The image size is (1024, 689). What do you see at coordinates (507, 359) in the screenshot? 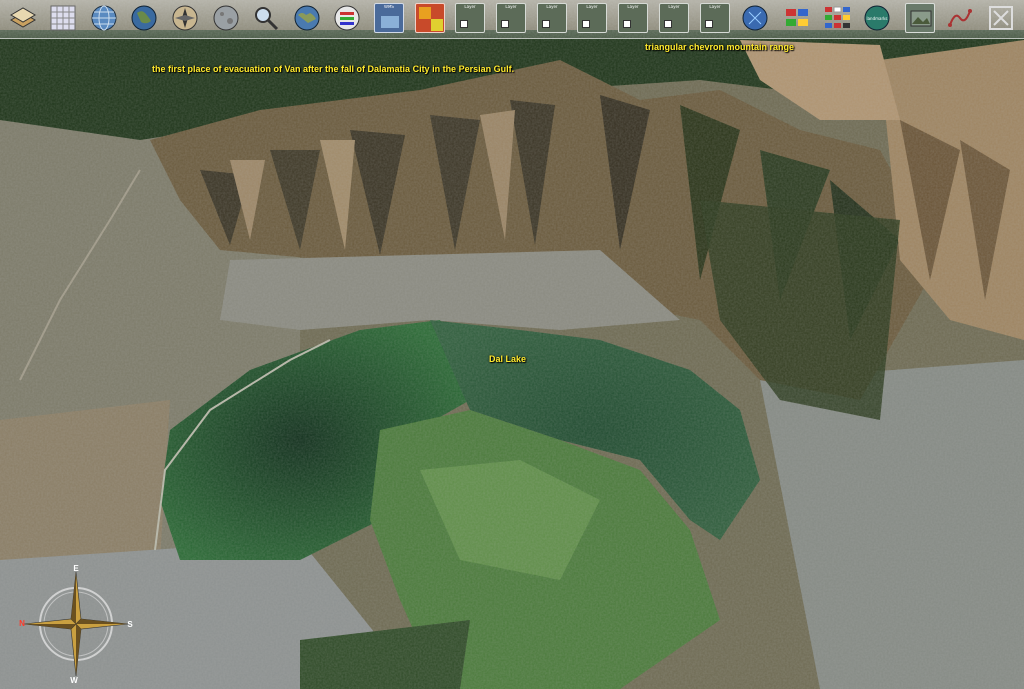
I see `lake-label: Dal Lake` at bounding box center [507, 359].